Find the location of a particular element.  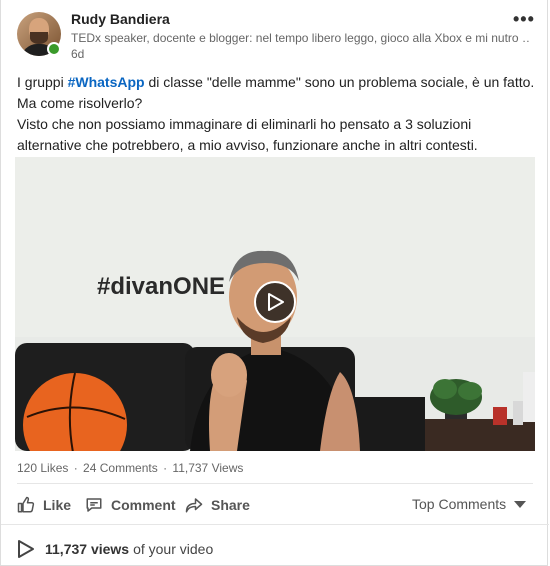

video-views-footer: 11,737 views of your video is located at coordinates (115, 549).